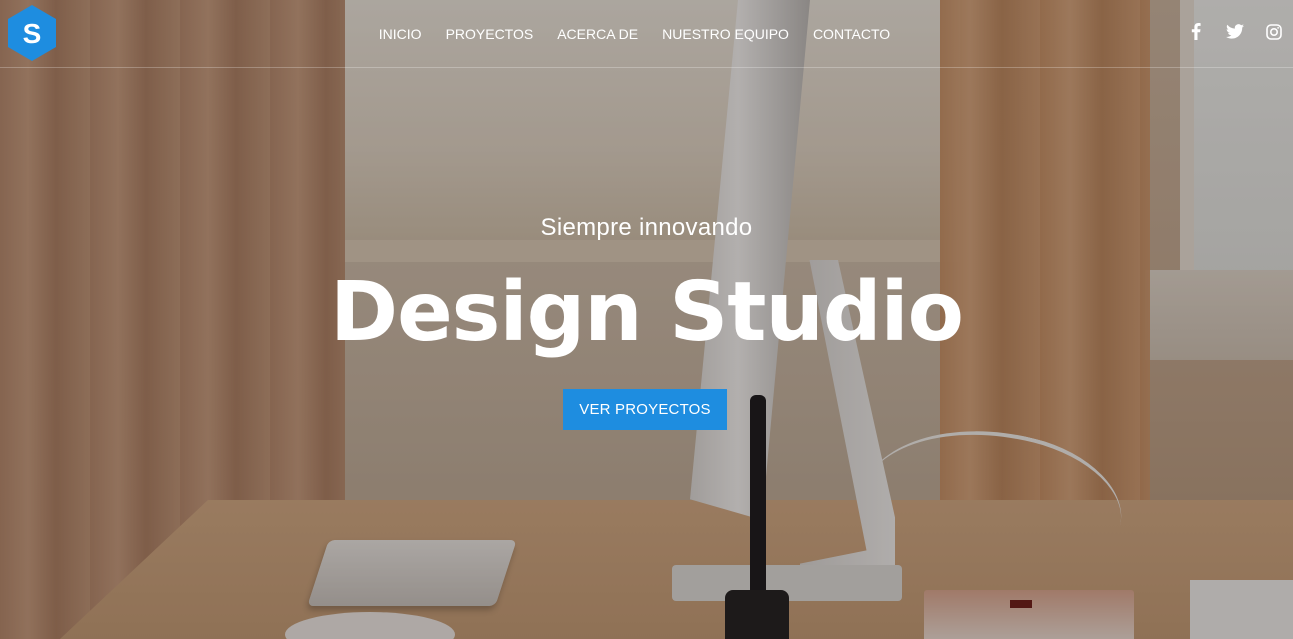 This screenshot has height=639, width=1293. Describe the element at coordinates (647, 312) in the screenshot. I see `hero-title: Design Studio` at that location.